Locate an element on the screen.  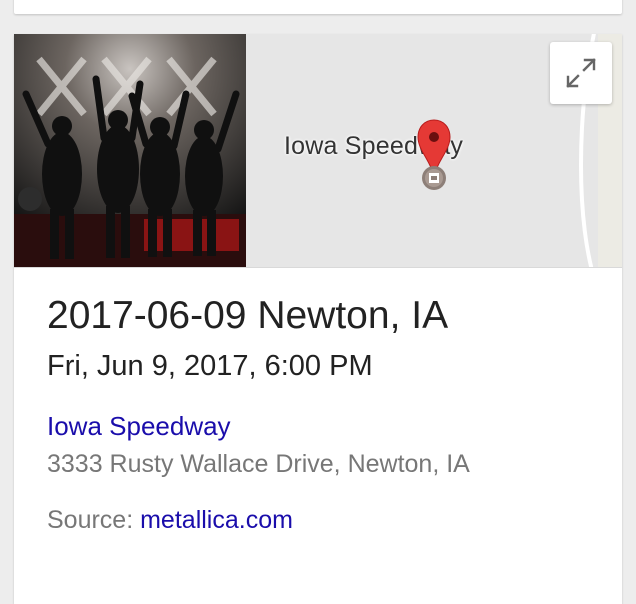
venue-link: Iowa Speedway is located at coordinates (327, 426).